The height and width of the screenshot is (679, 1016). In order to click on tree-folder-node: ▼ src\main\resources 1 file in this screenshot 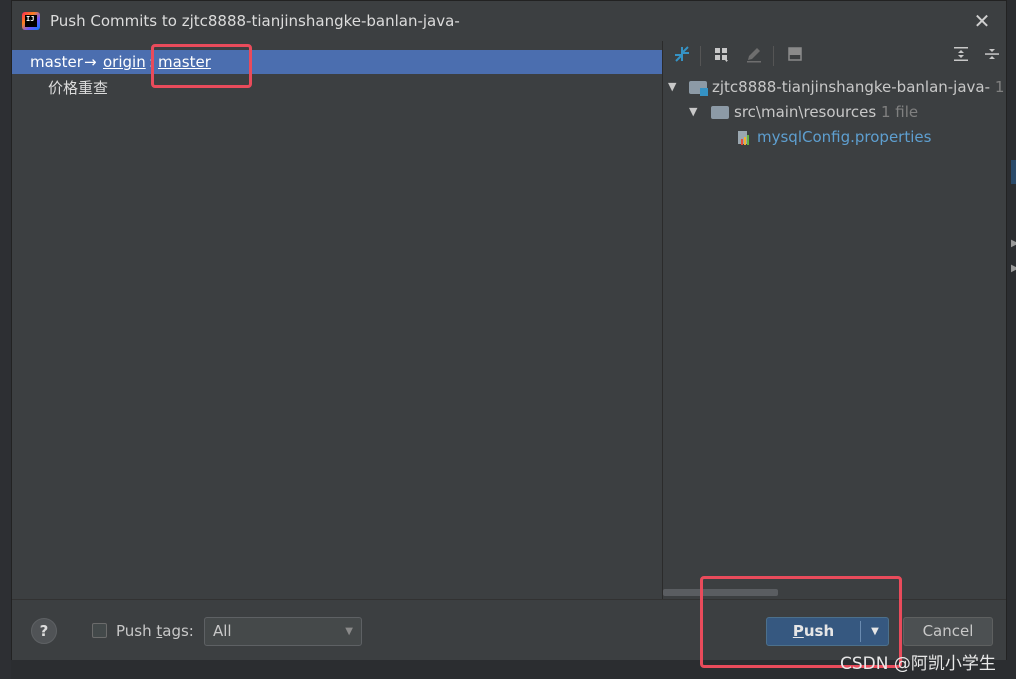, I will do `click(834, 112)`.